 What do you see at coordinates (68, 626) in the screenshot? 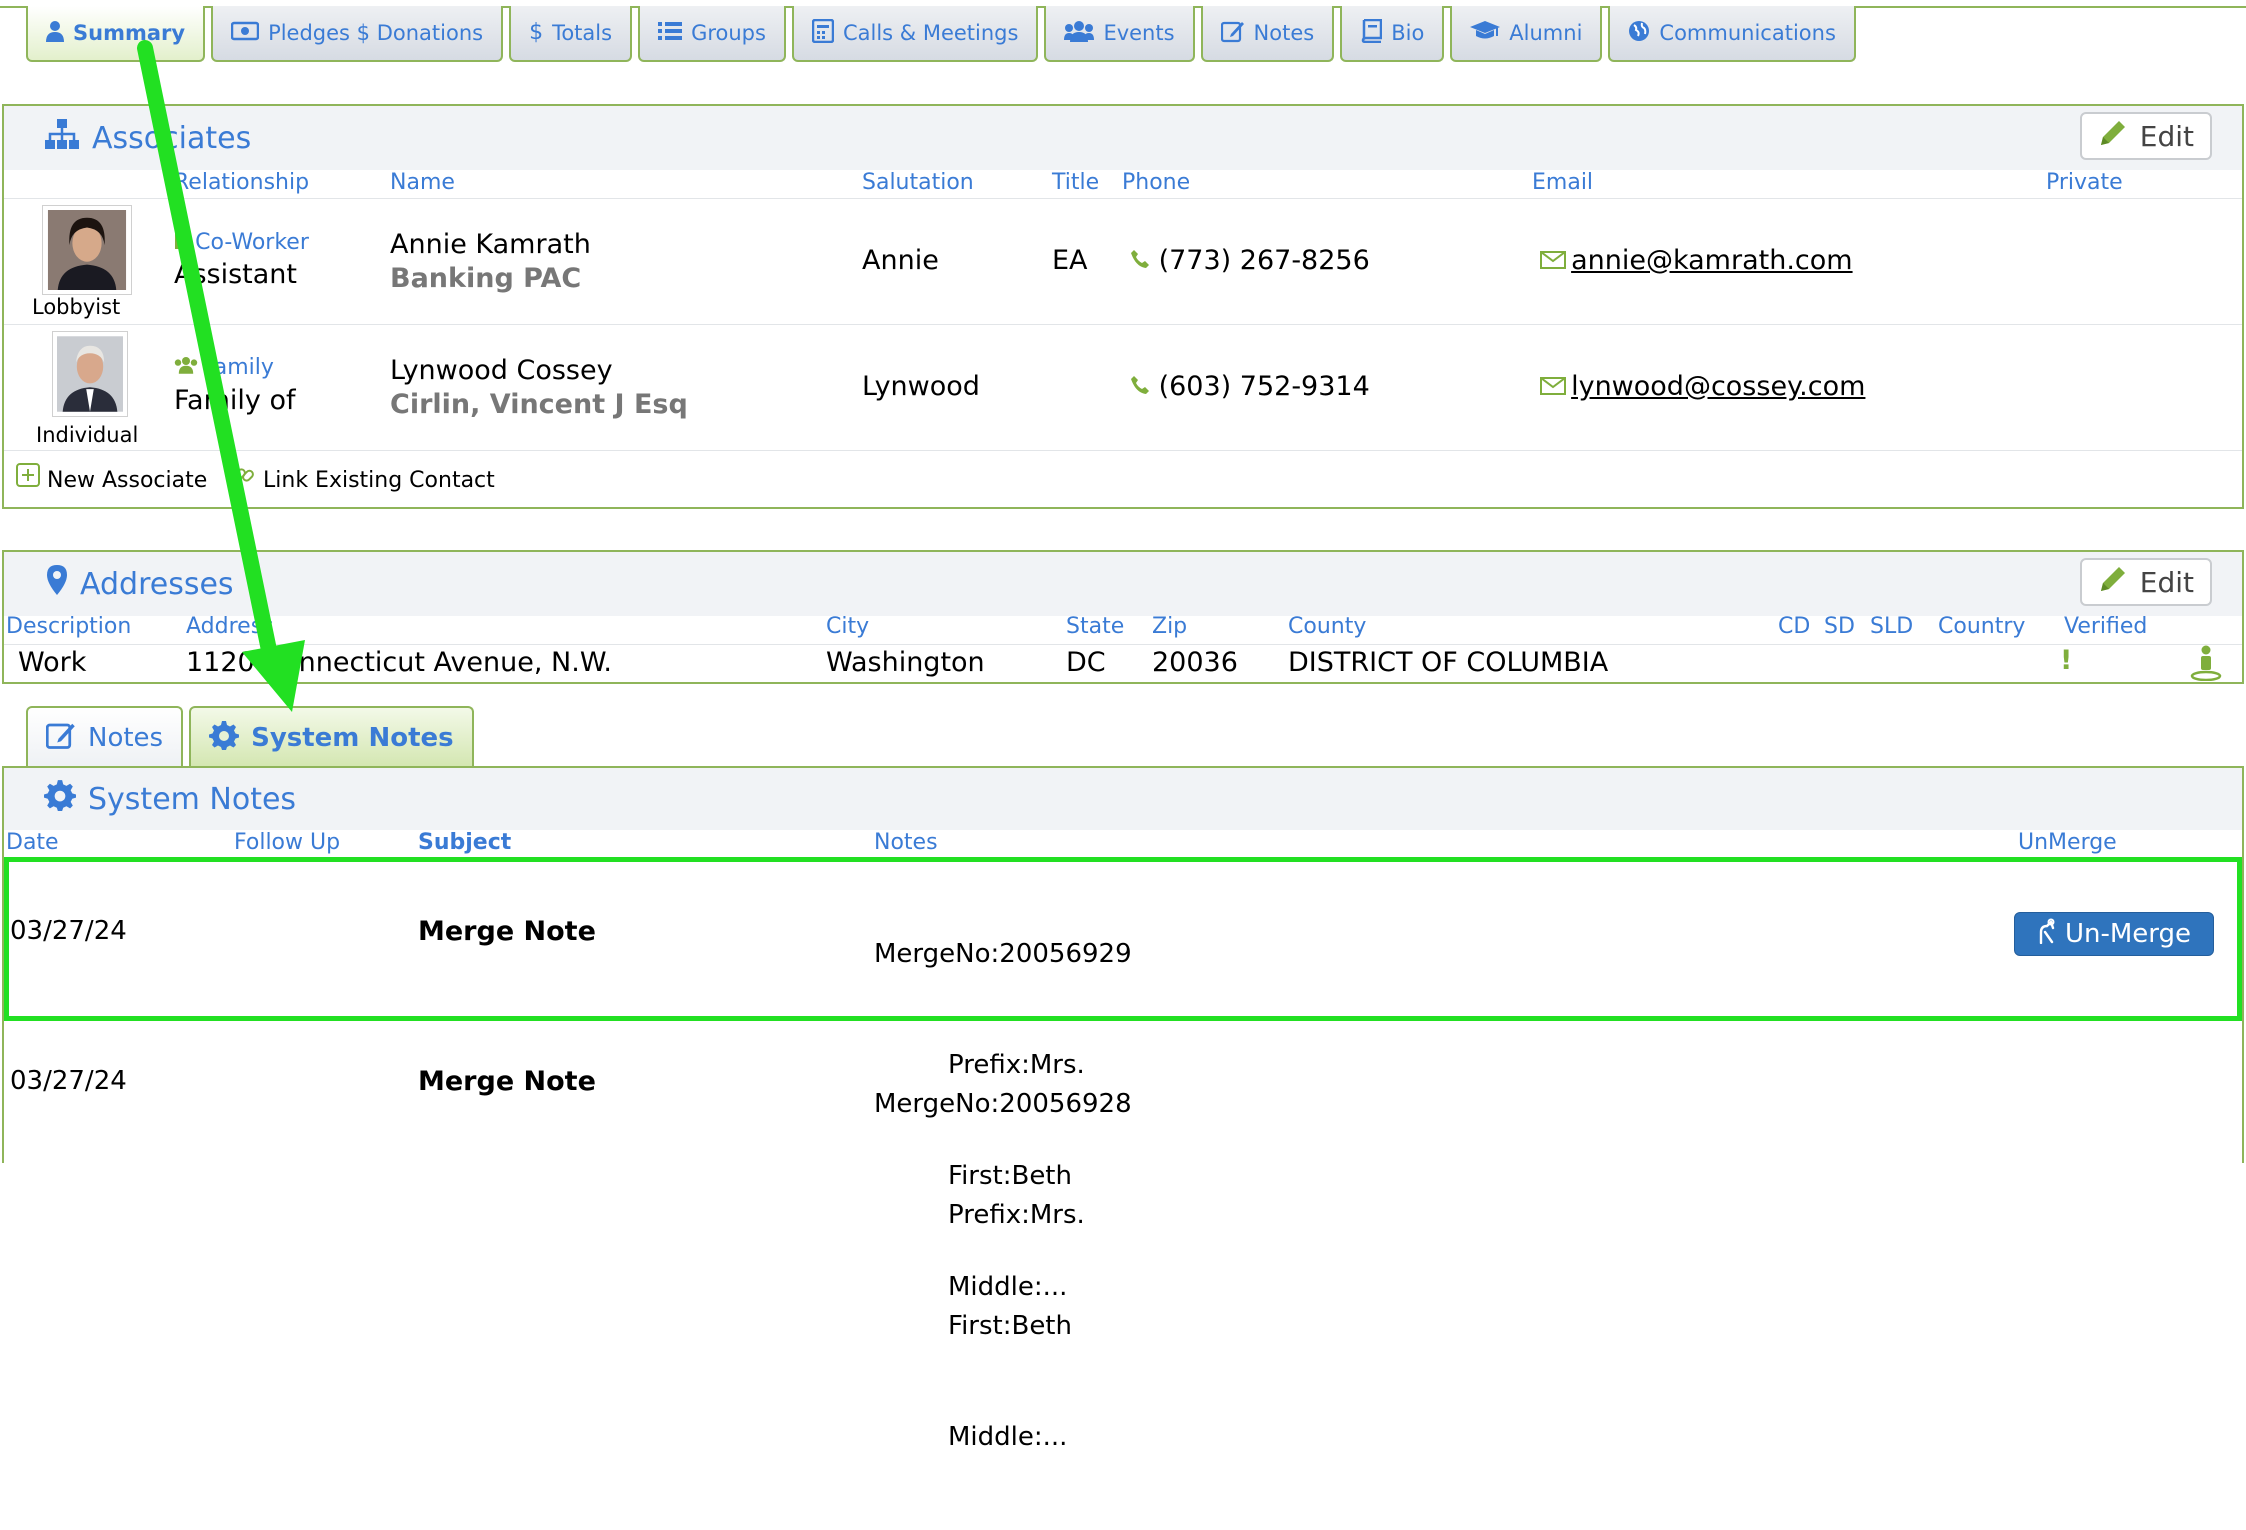
I see `col-description: Description` at bounding box center [68, 626].